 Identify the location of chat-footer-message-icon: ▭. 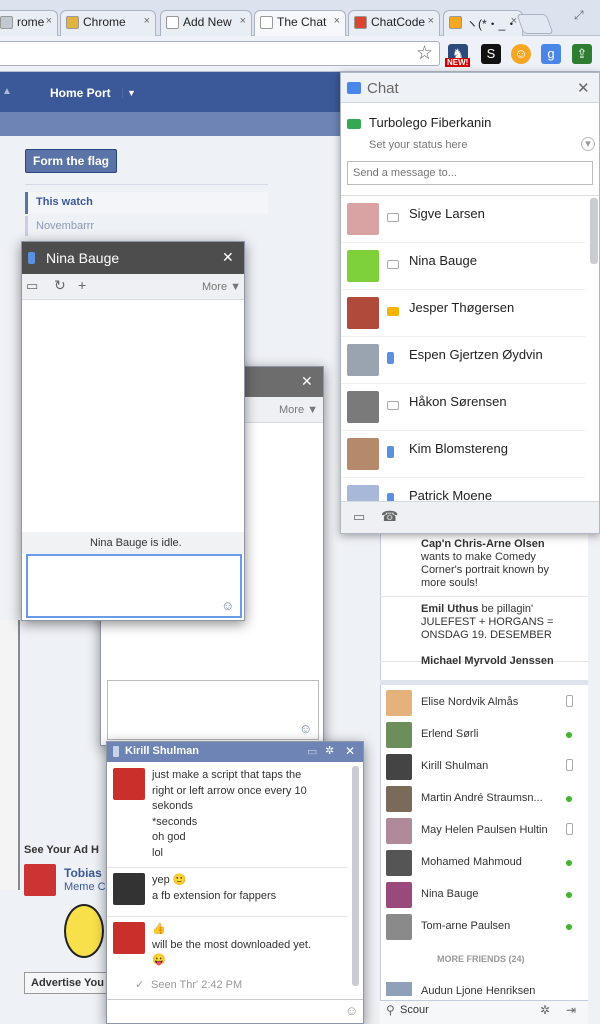
(359, 517).